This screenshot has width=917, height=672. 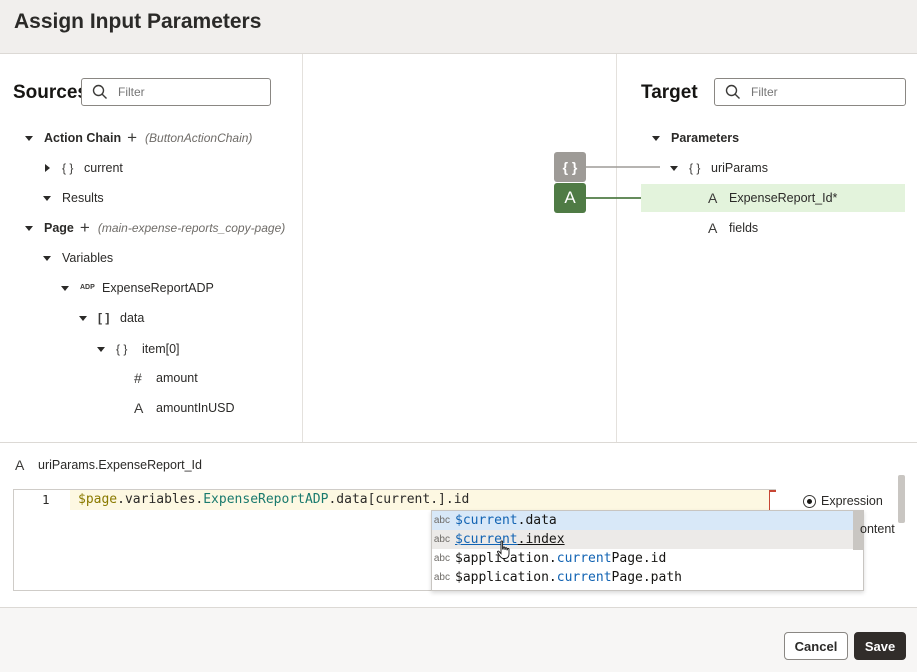 What do you see at coordinates (195, 408) in the screenshot?
I see `amount-in-usd-label: amountInUSD` at bounding box center [195, 408].